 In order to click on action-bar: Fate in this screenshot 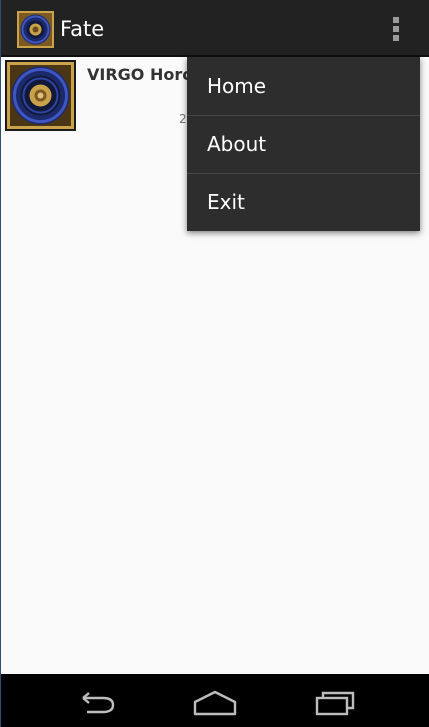, I will do `click(215, 28)`.